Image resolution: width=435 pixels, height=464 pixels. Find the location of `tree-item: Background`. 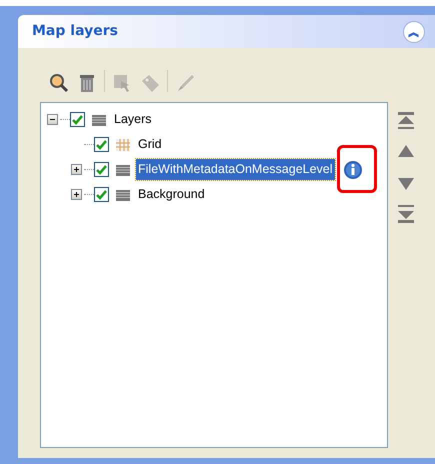

tree-item: Background is located at coordinates (171, 194).